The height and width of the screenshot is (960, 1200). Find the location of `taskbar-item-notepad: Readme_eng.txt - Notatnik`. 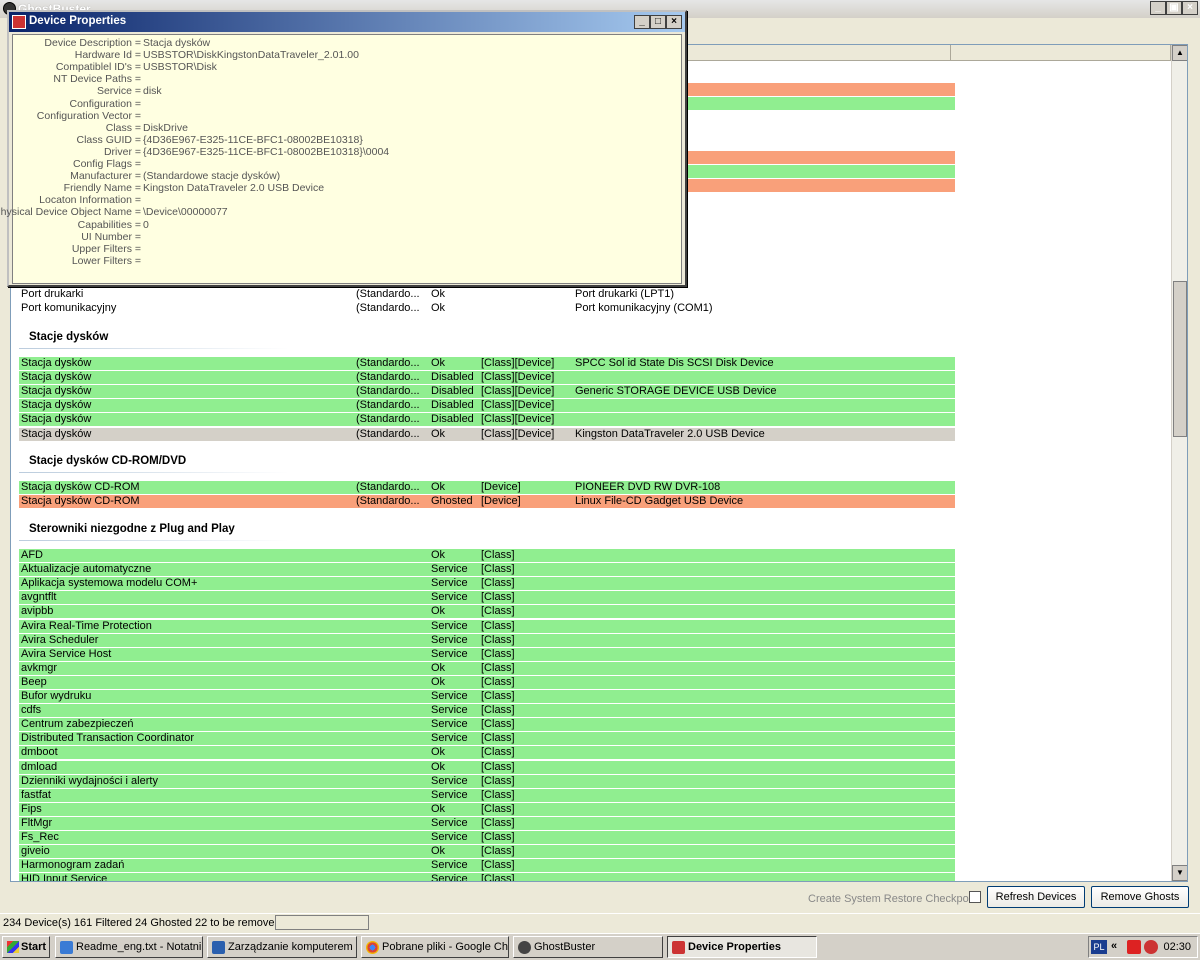

taskbar-item-notepad: Readme_eng.txt - Notatnik is located at coordinates (129, 947).